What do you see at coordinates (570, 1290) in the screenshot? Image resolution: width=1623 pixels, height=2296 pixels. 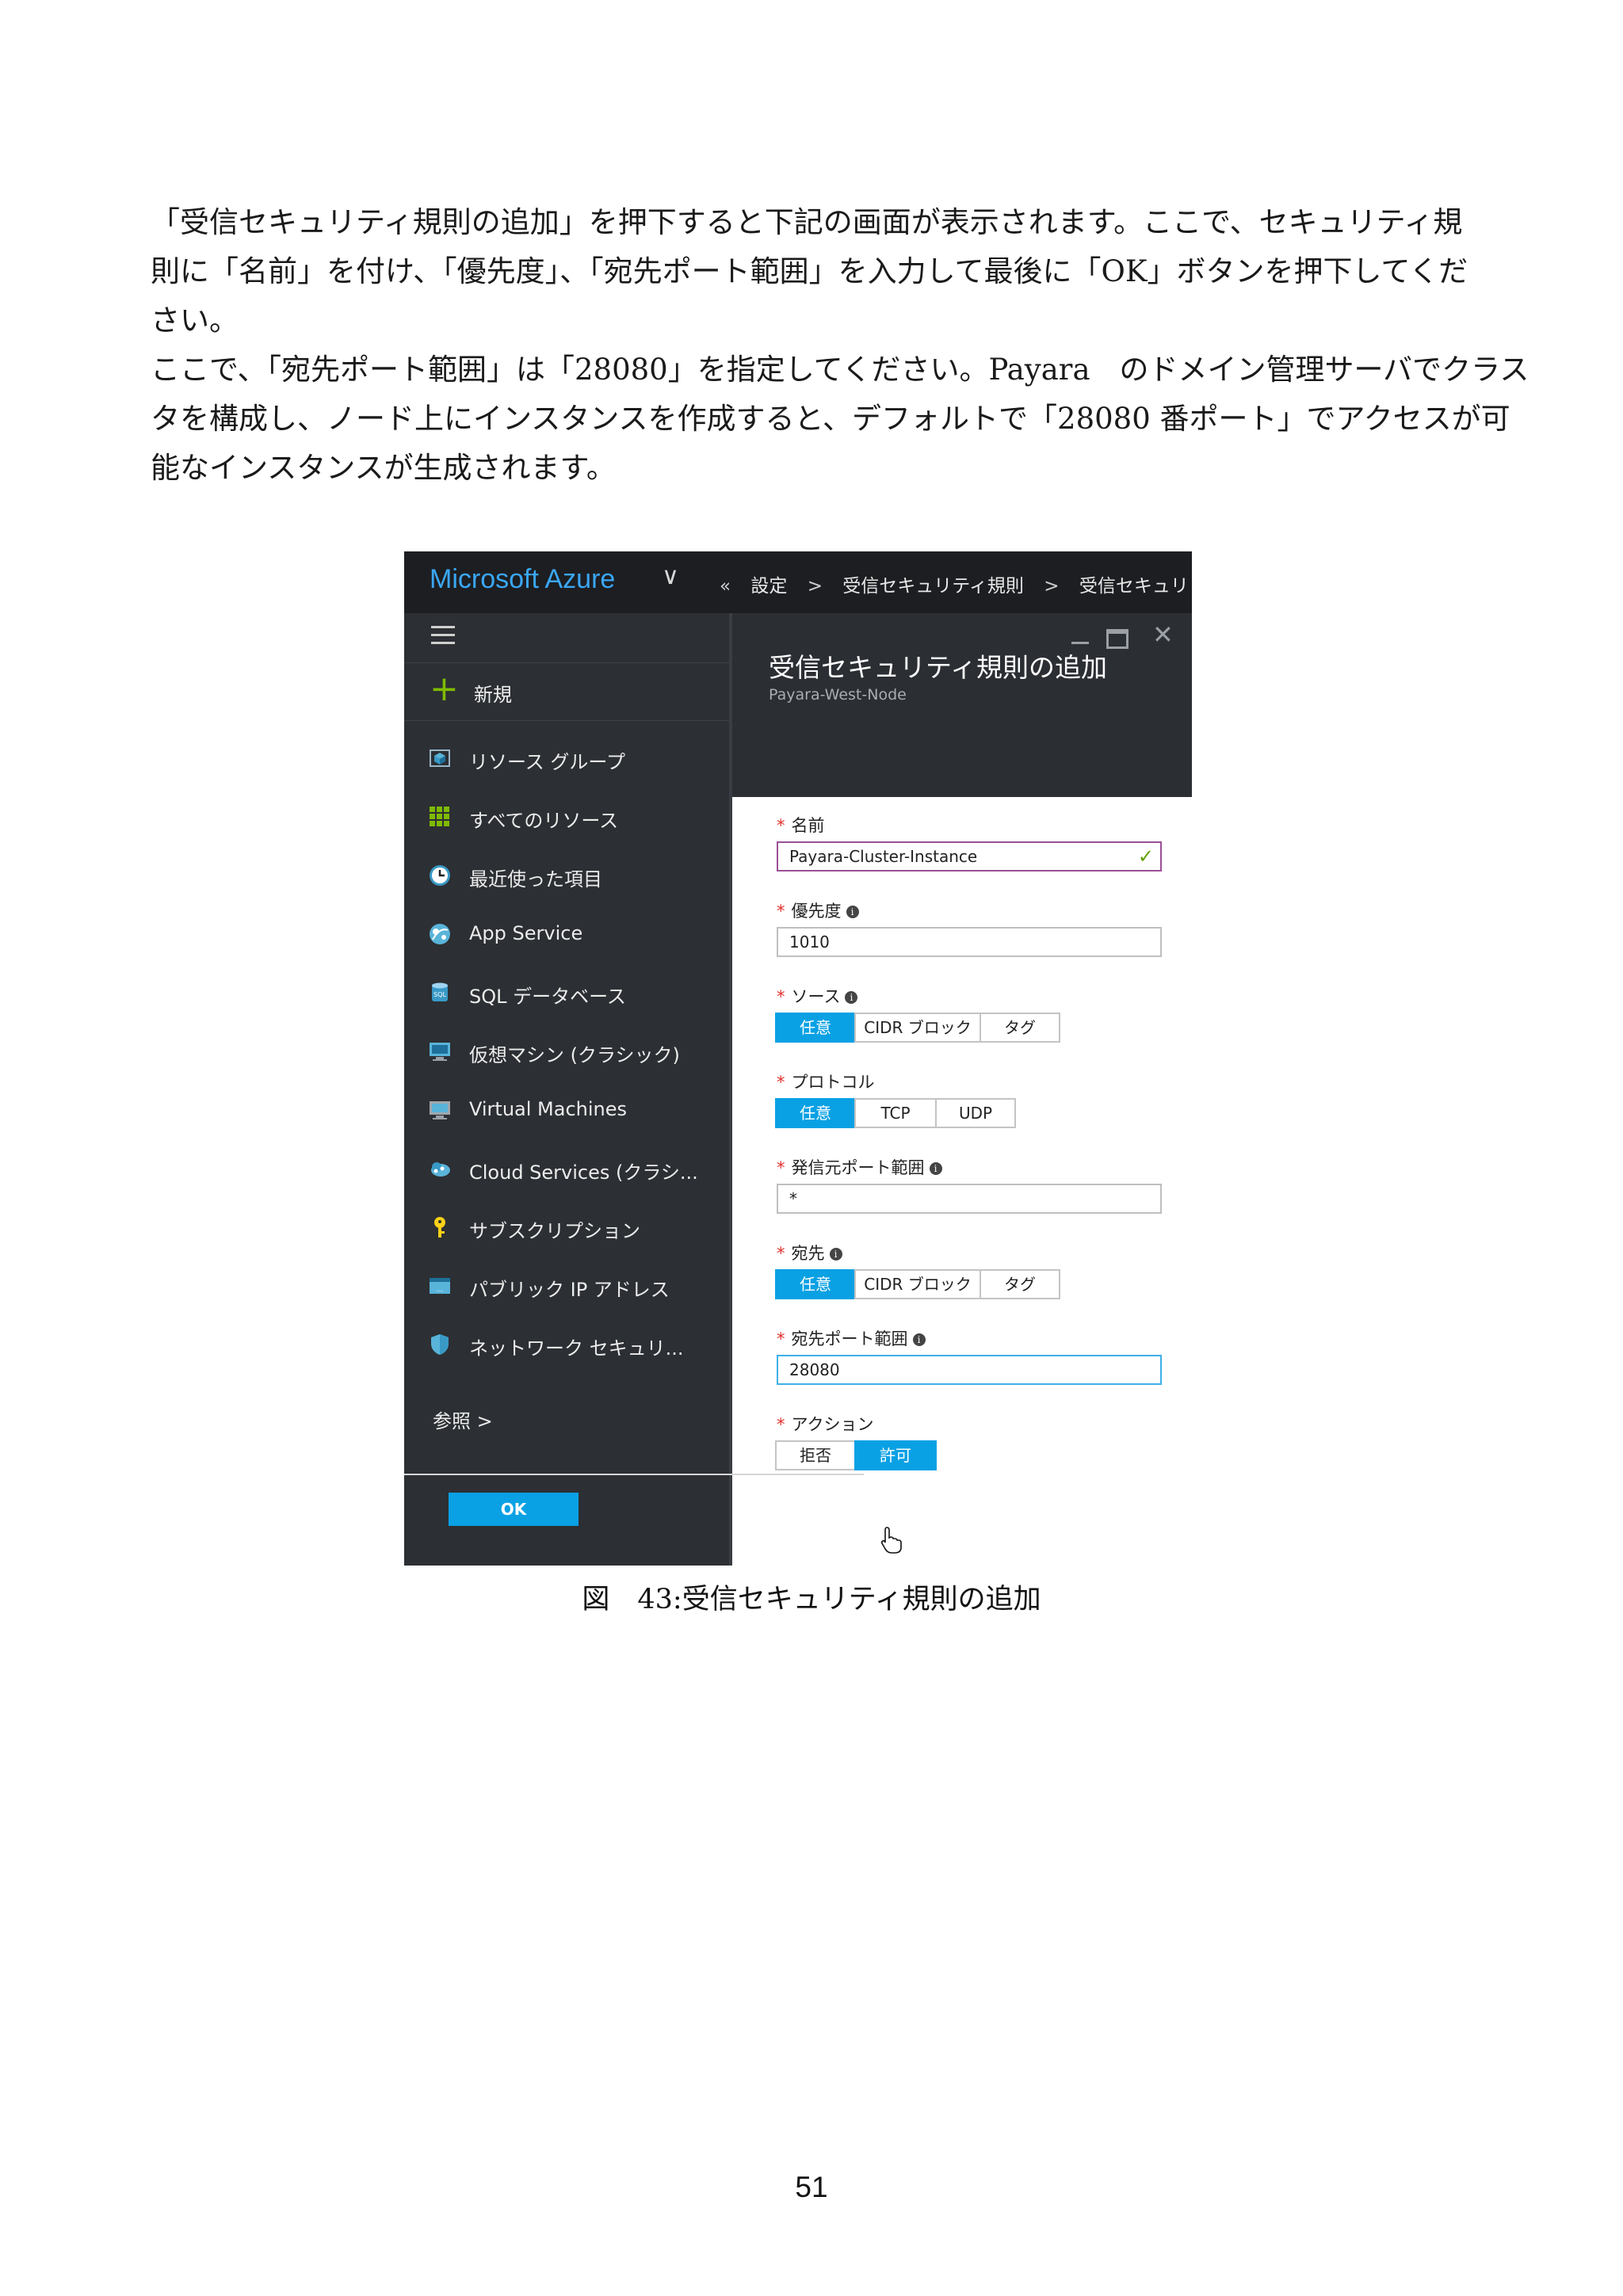 I see `sidebar-item-label: パブリック IP アドレス` at bounding box center [570, 1290].